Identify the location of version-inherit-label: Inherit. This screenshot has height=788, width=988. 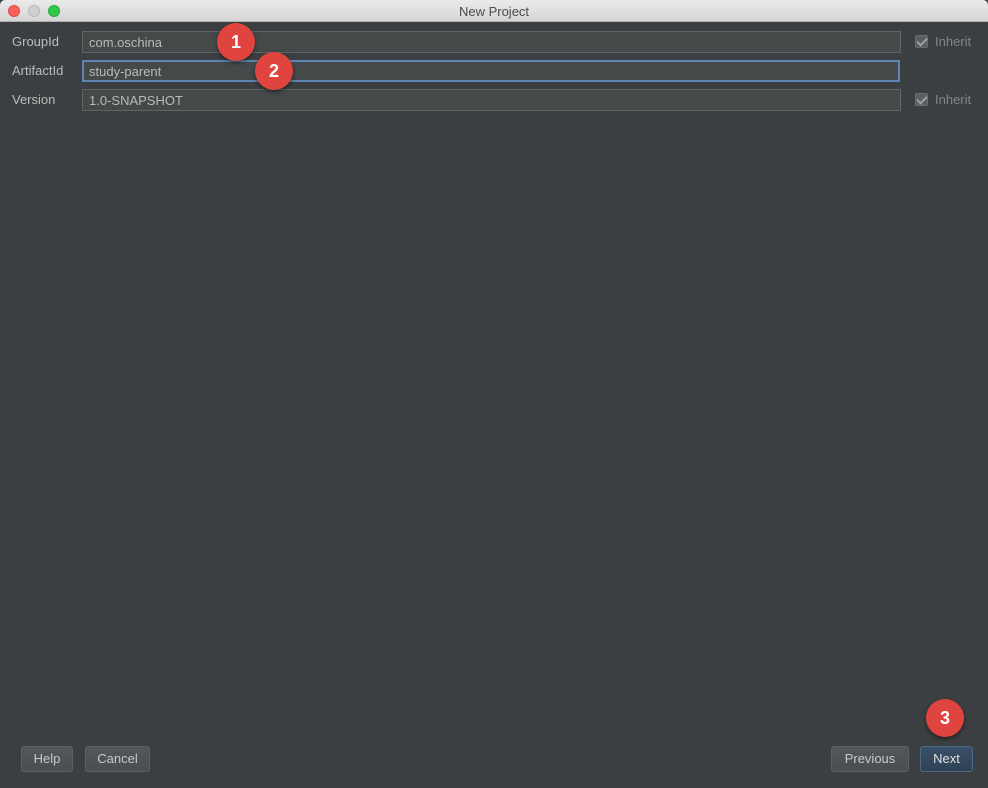
(953, 99).